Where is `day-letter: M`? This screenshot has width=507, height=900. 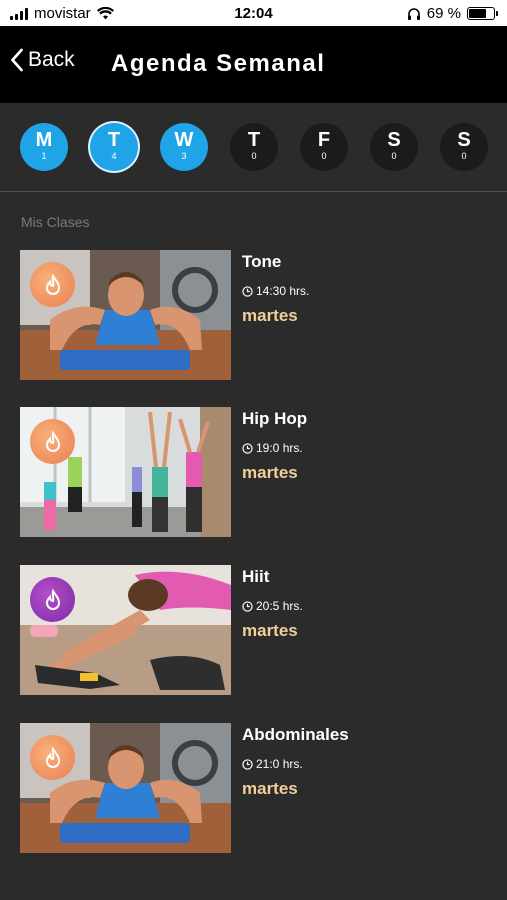 day-letter: M is located at coordinates (44, 140).